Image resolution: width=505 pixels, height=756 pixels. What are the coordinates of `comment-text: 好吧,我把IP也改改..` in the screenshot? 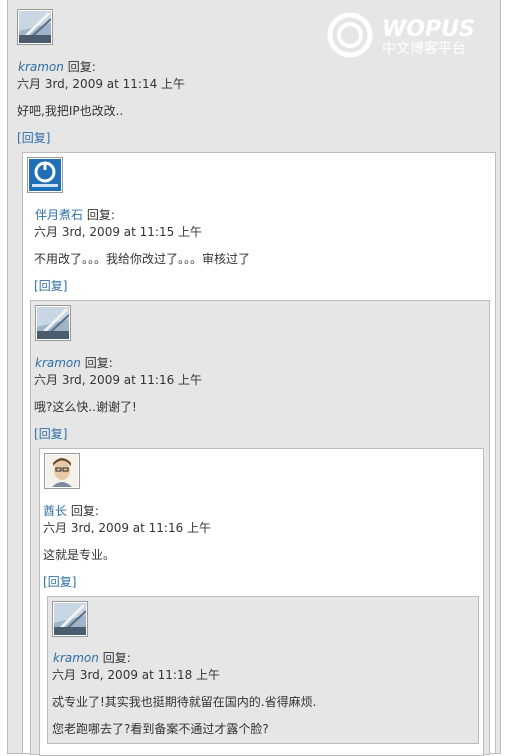 It's located at (70, 111).